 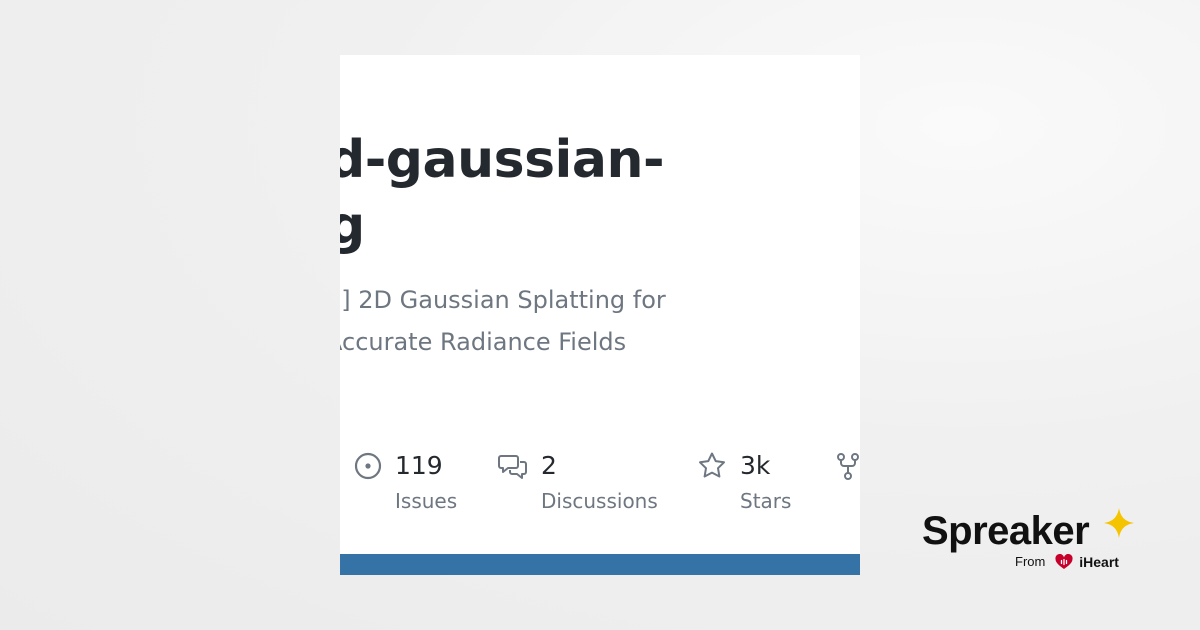 I want to click on issues-label: Issues, so click(x=426, y=501).